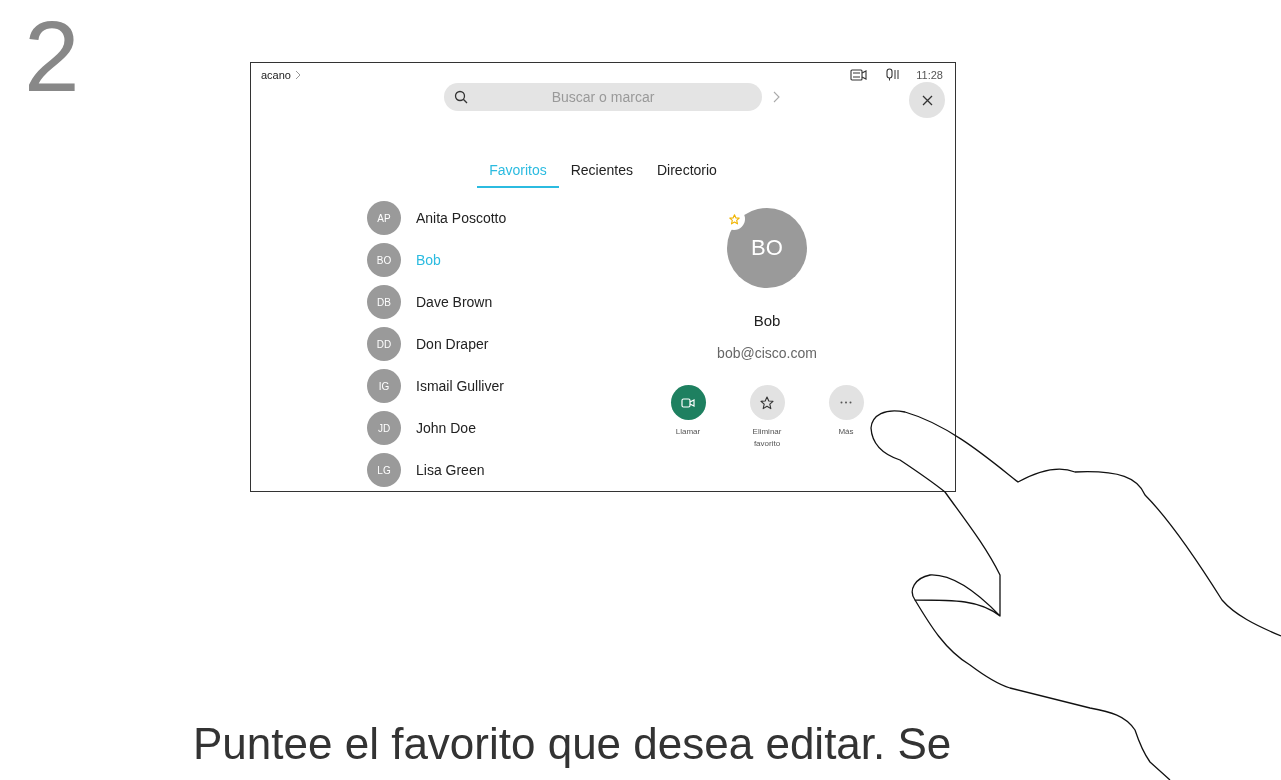  Describe the element at coordinates (859, 74) in the screenshot. I see `camera-settings-icon` at that location.